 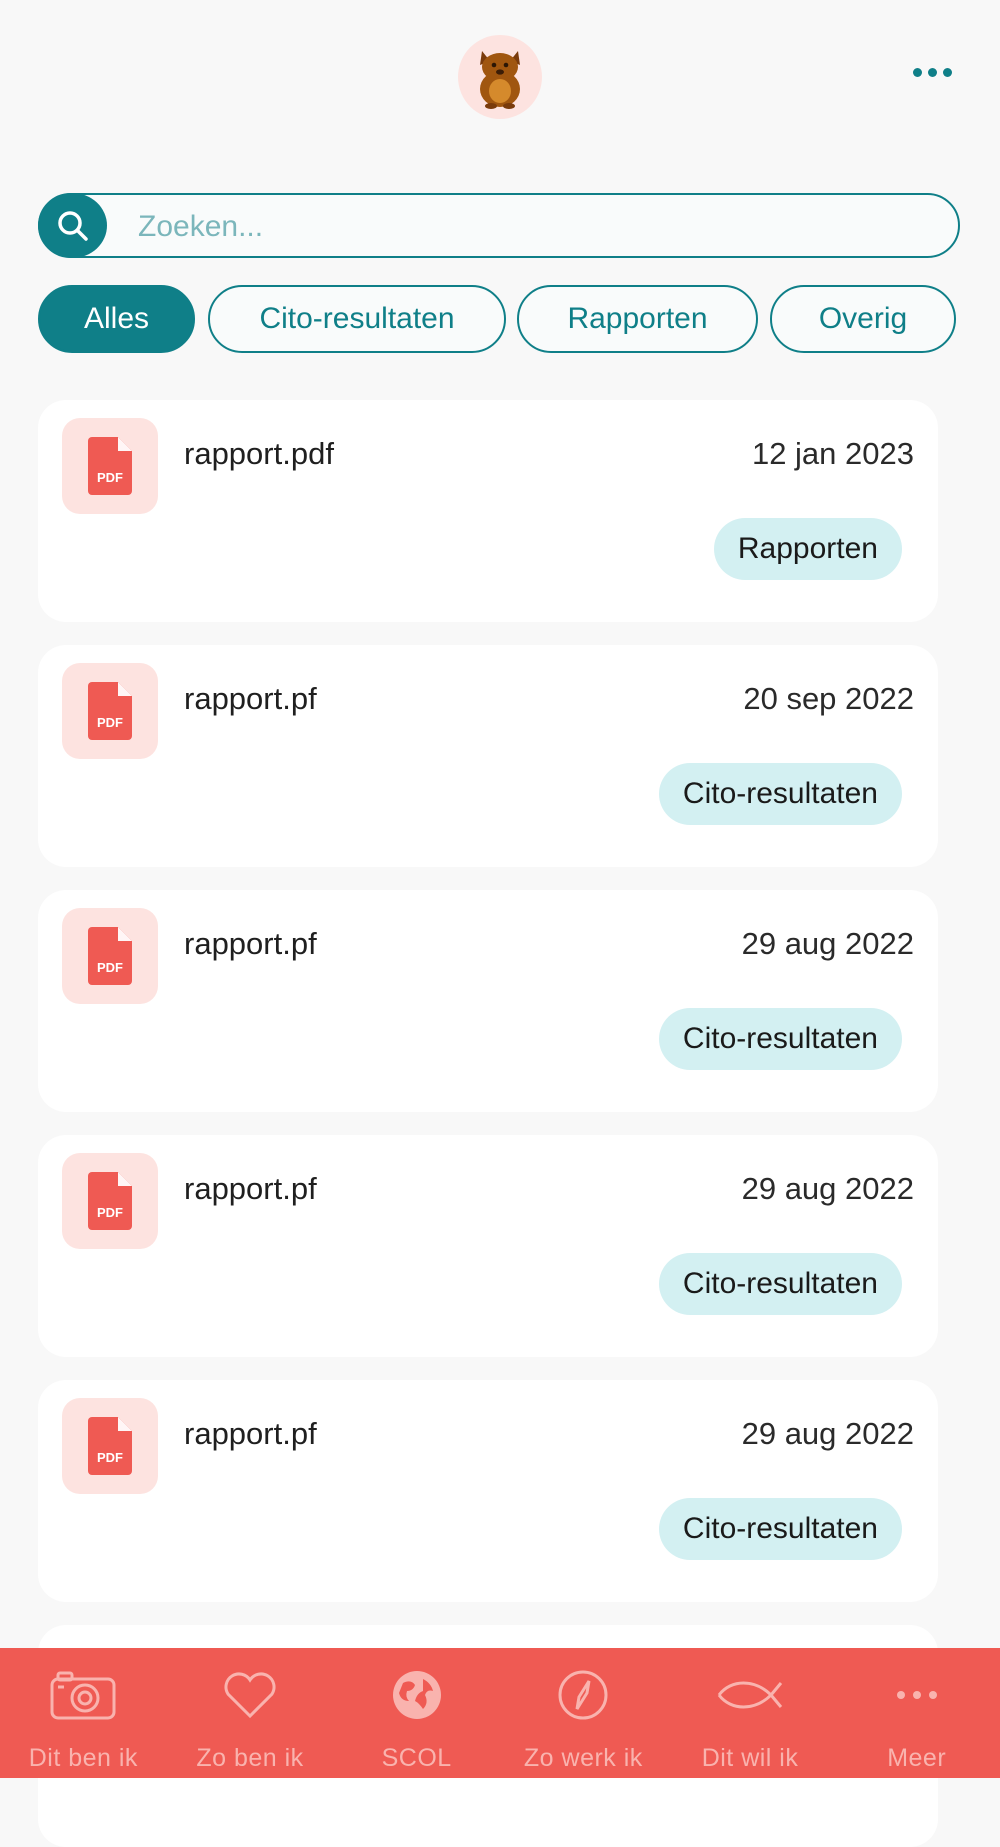 I want to click on nav-label: Zo werk ik, so click(x=583, y=1758).